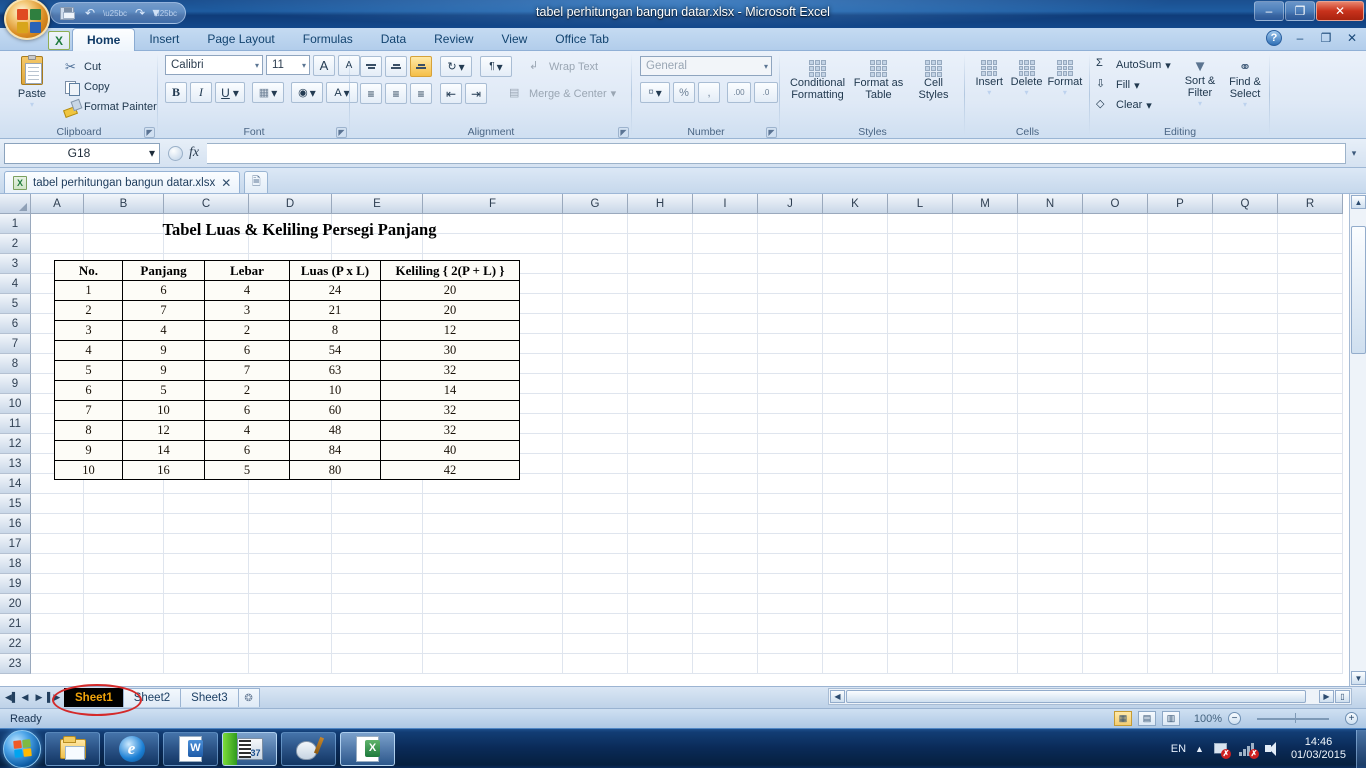 This screenshot has height=768, width=1366. What do you see at coordinates (334, 310) in the screenshot?
I see `table-cell: 21` at bounding box center [334, 310].